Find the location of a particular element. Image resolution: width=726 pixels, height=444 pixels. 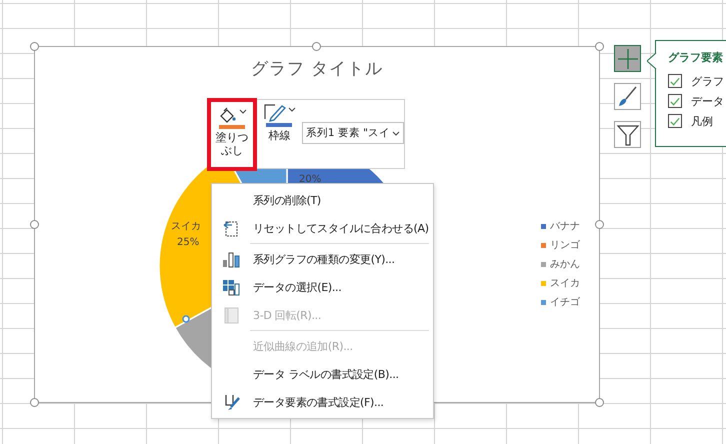

checkbox-label: データ is located at coordinates (707, 101).